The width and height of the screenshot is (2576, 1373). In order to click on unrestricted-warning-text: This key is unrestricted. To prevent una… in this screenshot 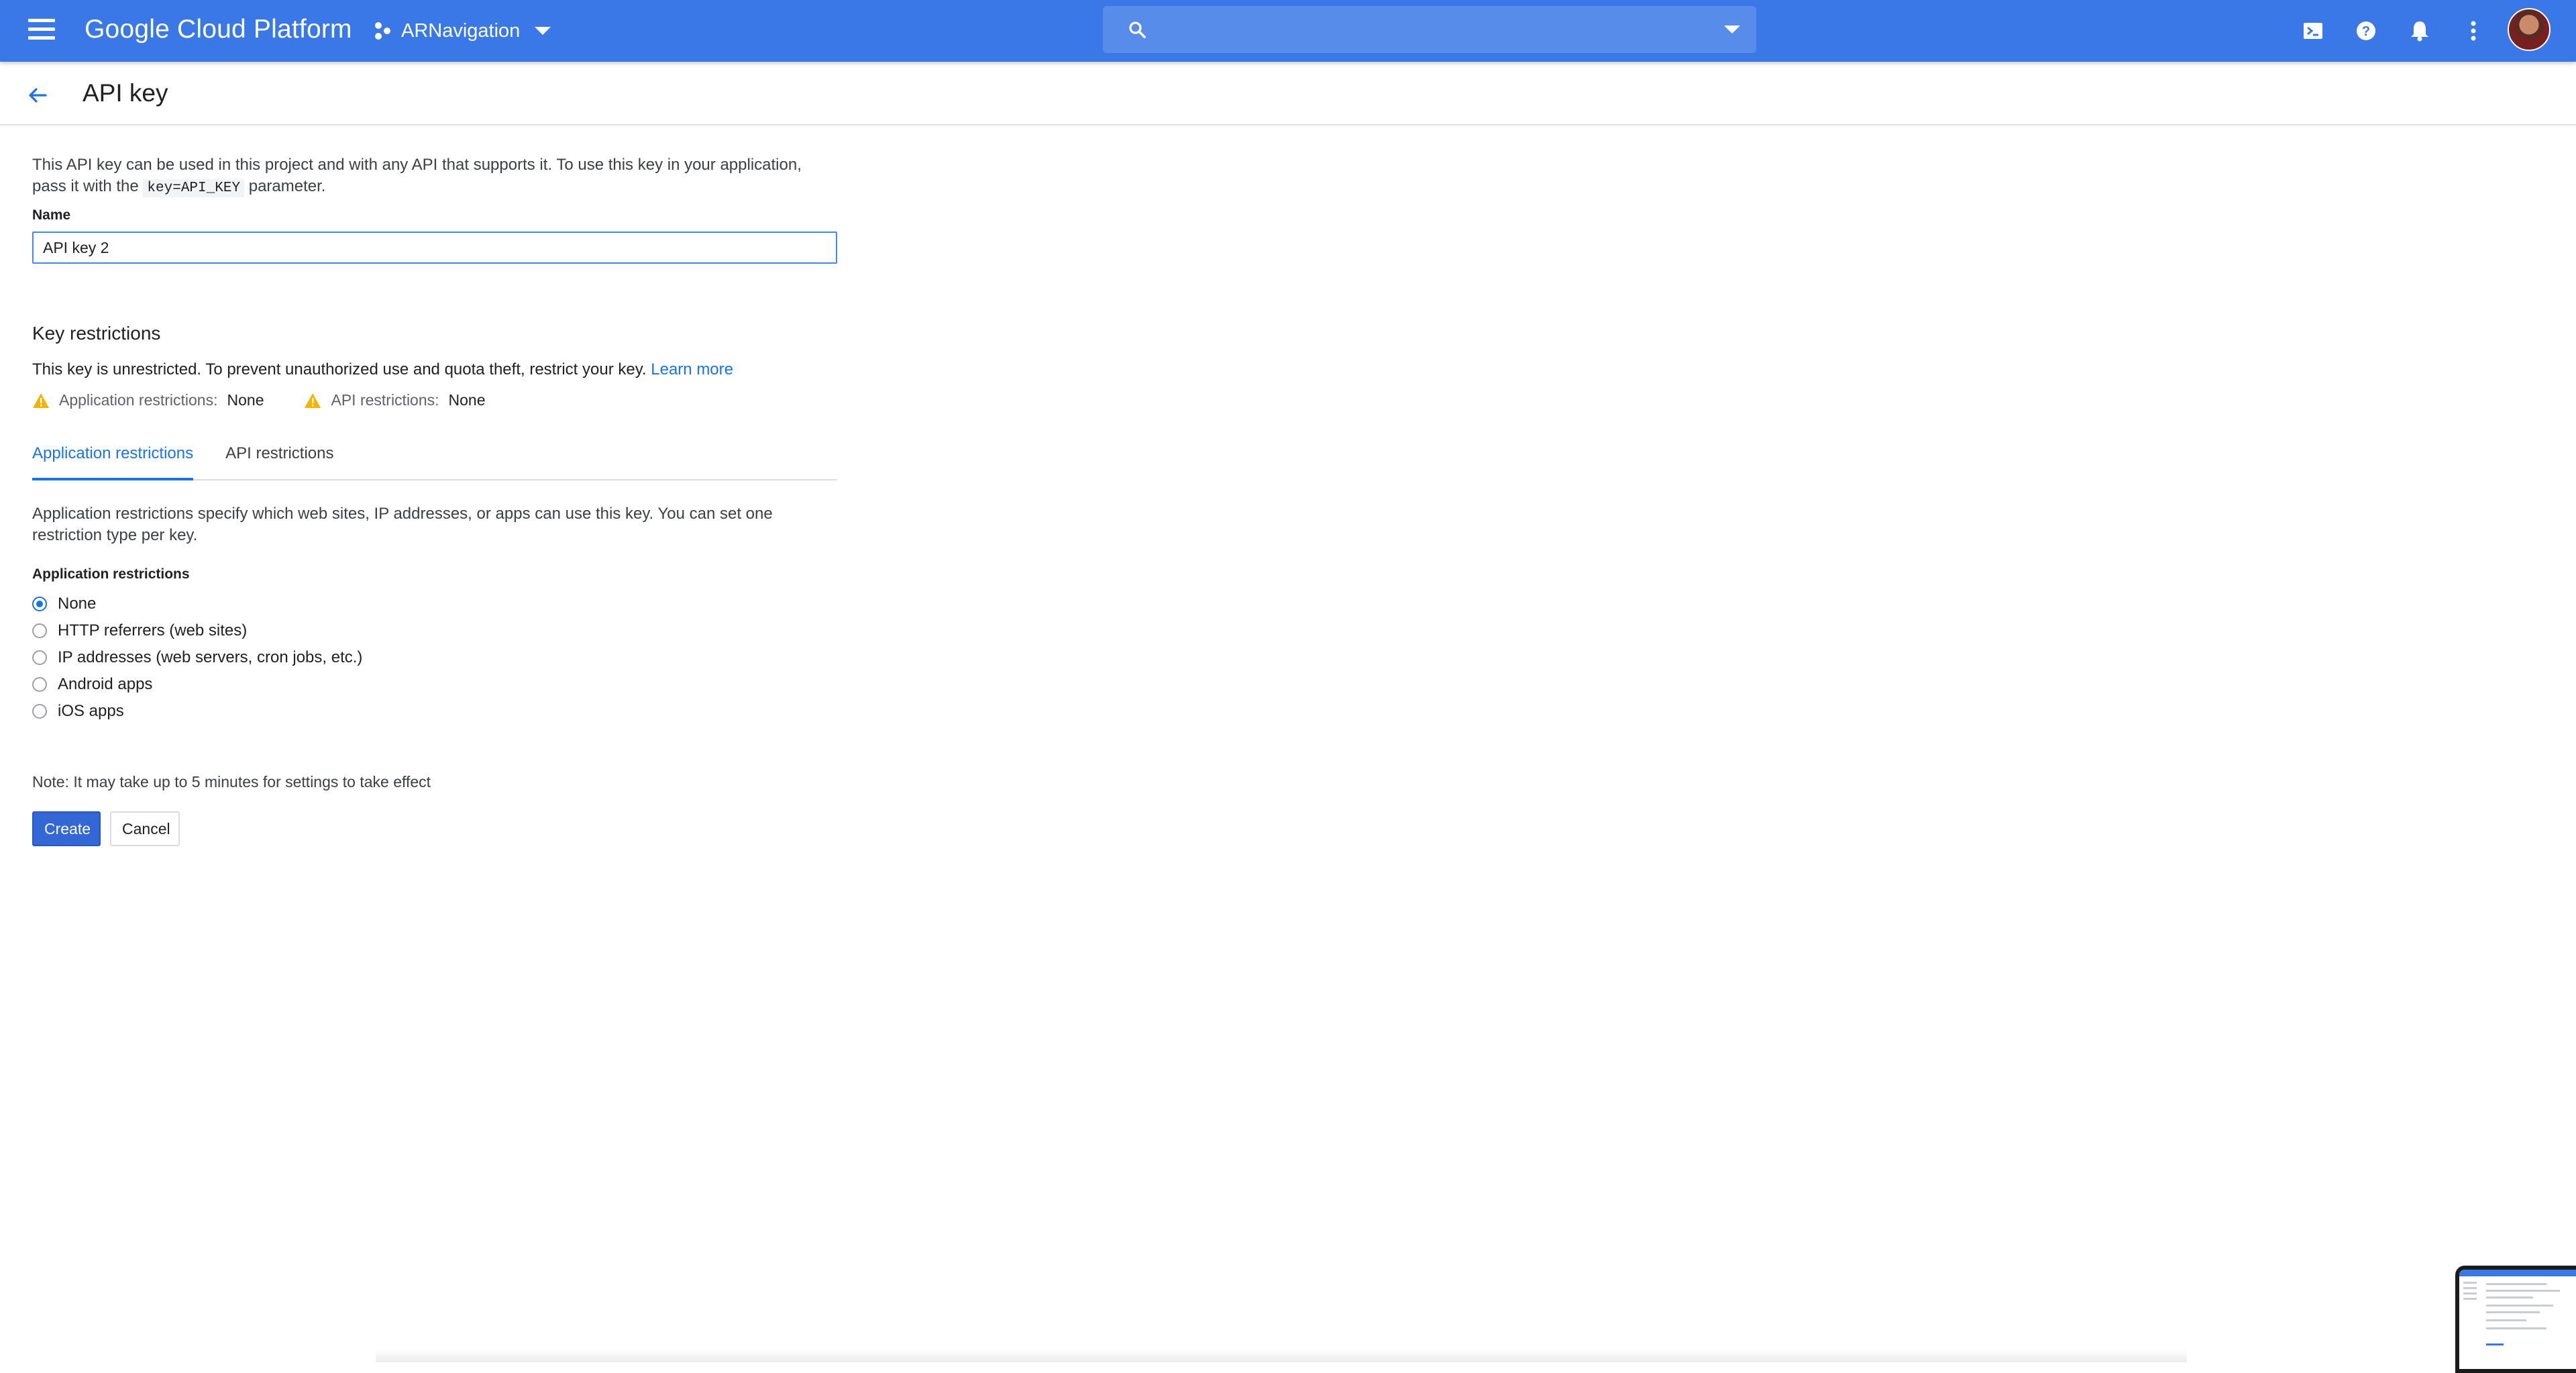, I will do `click(339, 369)`.